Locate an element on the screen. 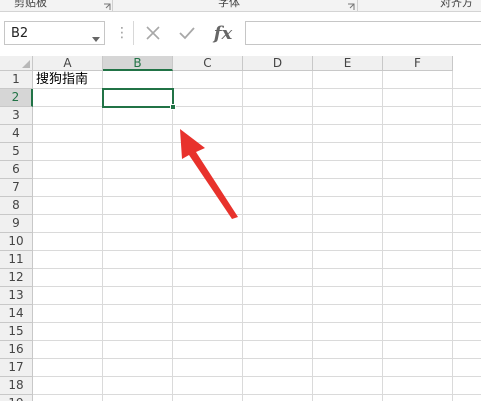 Image resolution: width=481 pixels, height=401 pixels. ribbon-group-clipboard-label: 剪贴板 is located at coordinates (30, 4).